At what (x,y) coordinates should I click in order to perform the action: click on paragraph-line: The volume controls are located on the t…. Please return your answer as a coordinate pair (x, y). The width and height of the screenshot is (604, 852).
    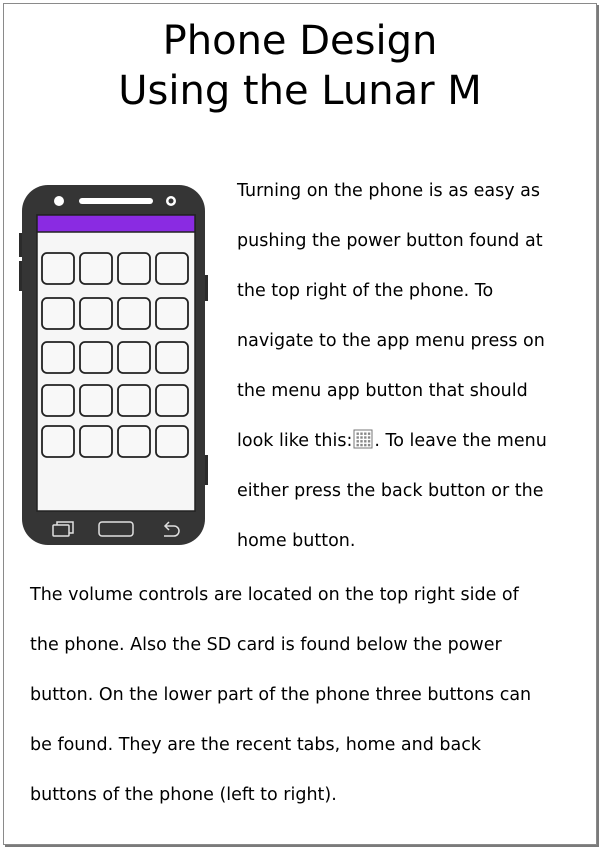
    Looking at the image, I should click on (274, 595).